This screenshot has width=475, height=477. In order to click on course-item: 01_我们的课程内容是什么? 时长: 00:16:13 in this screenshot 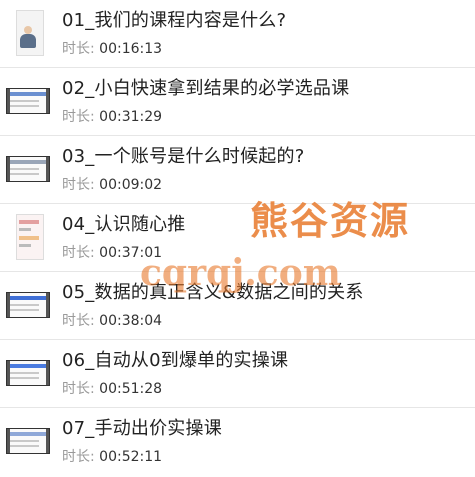, I will do `click(237, 34)`.